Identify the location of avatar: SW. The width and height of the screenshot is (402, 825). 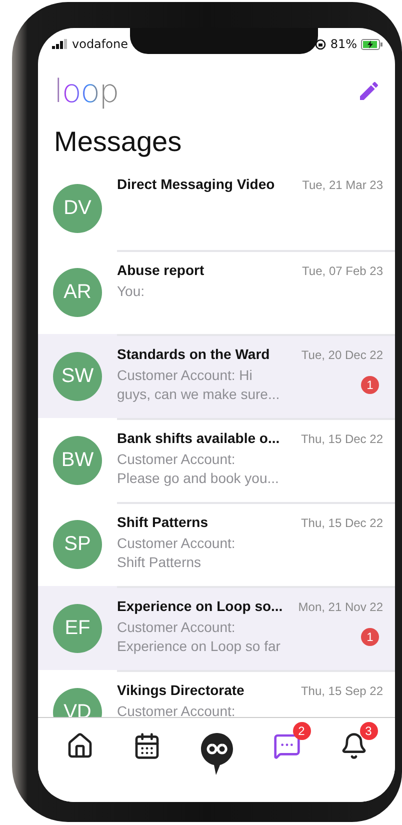
(77, 376).